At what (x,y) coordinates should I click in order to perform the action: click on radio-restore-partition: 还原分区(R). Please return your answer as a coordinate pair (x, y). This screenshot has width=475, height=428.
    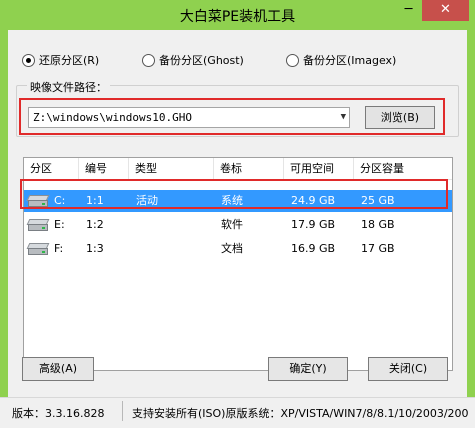
    Looking at the image, I should click on (60, 60).